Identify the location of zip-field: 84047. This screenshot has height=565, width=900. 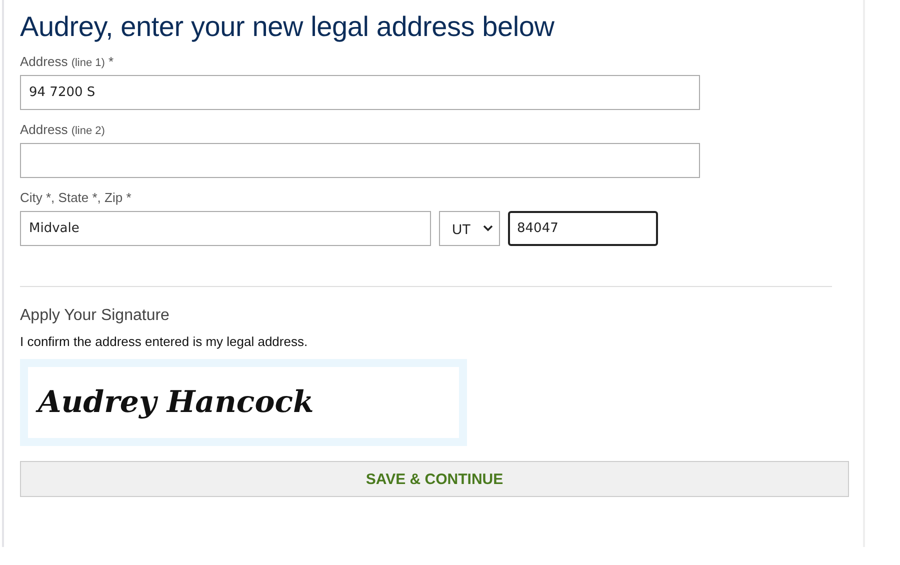
(583, 228).